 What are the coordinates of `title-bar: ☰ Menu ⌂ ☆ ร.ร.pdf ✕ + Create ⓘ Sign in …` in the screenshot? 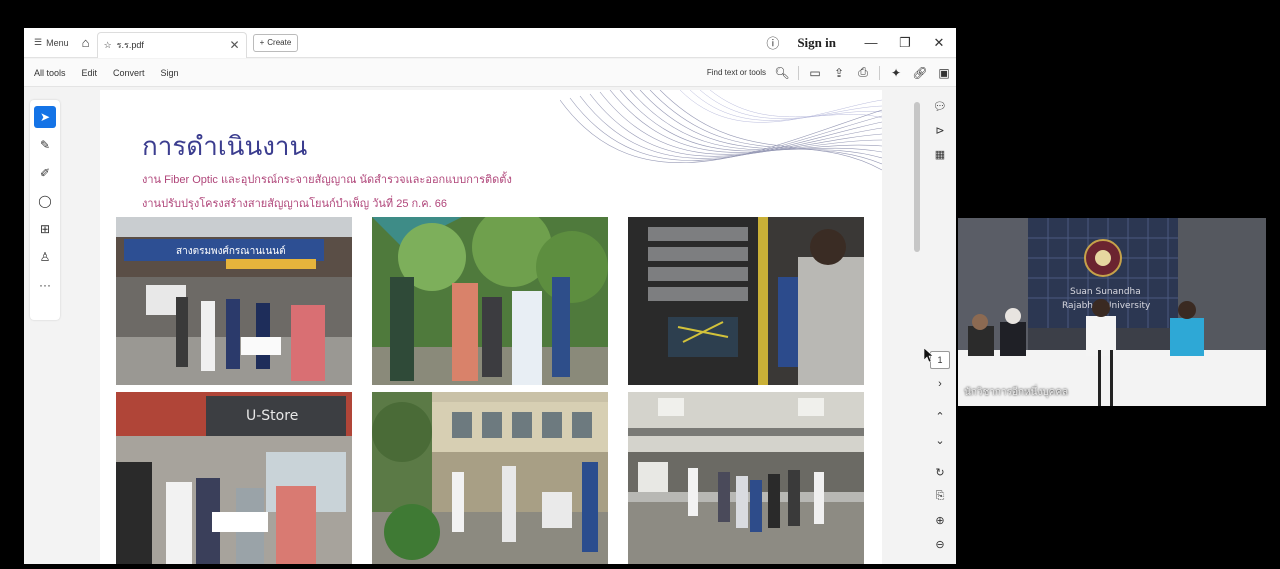 It's located at (490, 43).